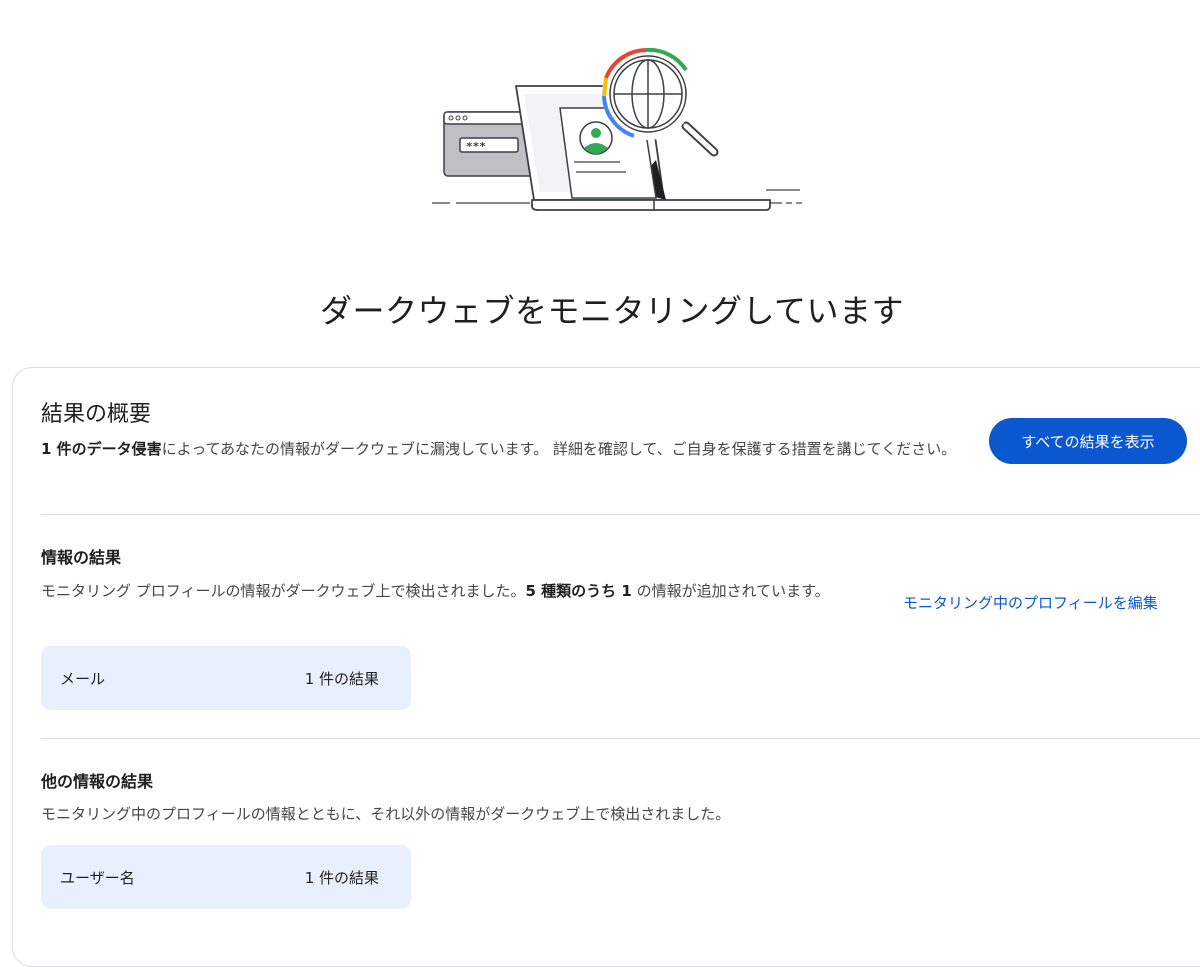 This screenshot has width=1200, height=967. What do you see at coordinates (97, 781) in the screenshot?
I see `other-results-title: 他の情報の結果` at bounding box center [97, 781].